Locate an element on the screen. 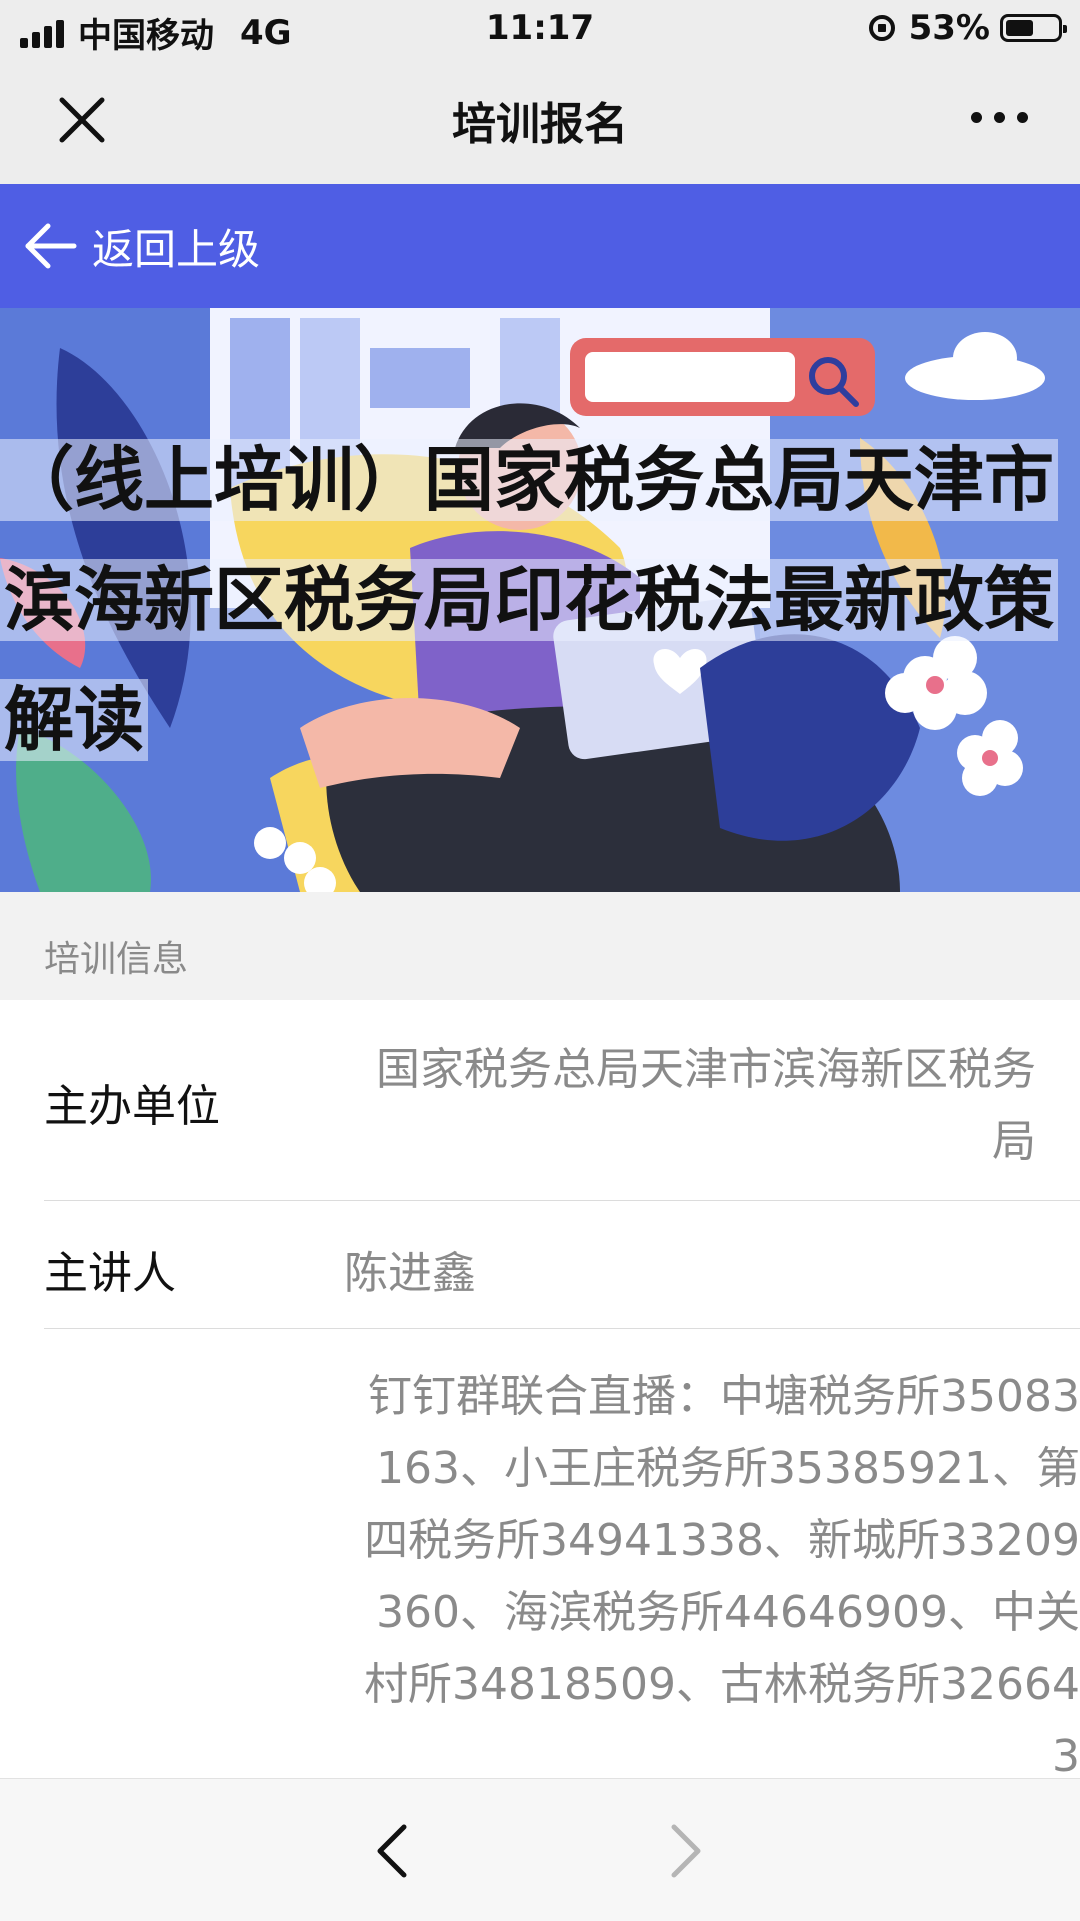 The height and width of the screenshot is (1921, 1080). status-right: 53% is located at coordinates (967, 28).